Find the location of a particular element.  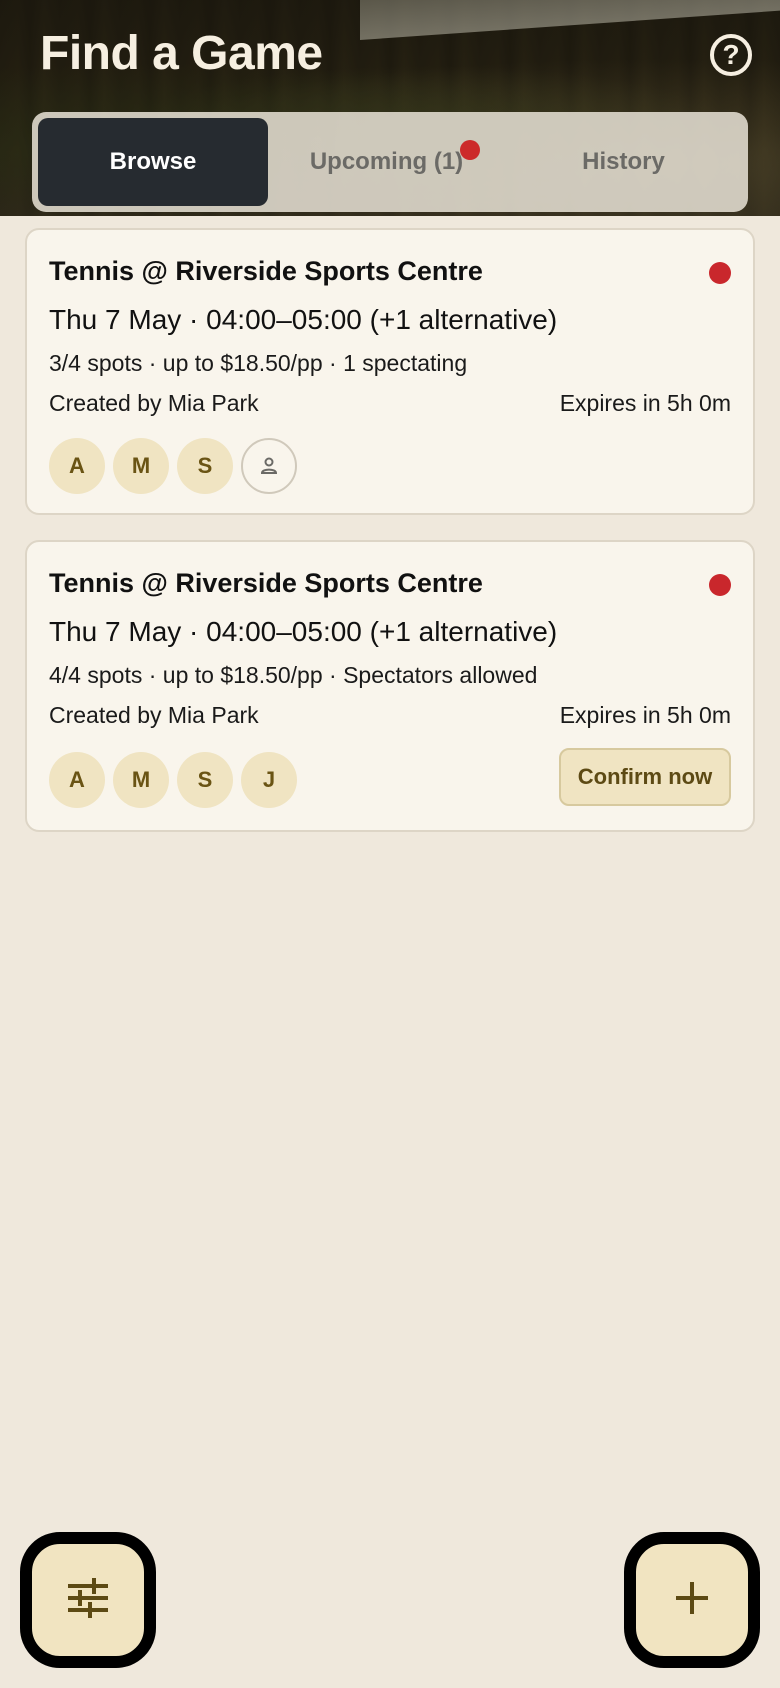

spectator-icon is located at coordinates (269, 466).